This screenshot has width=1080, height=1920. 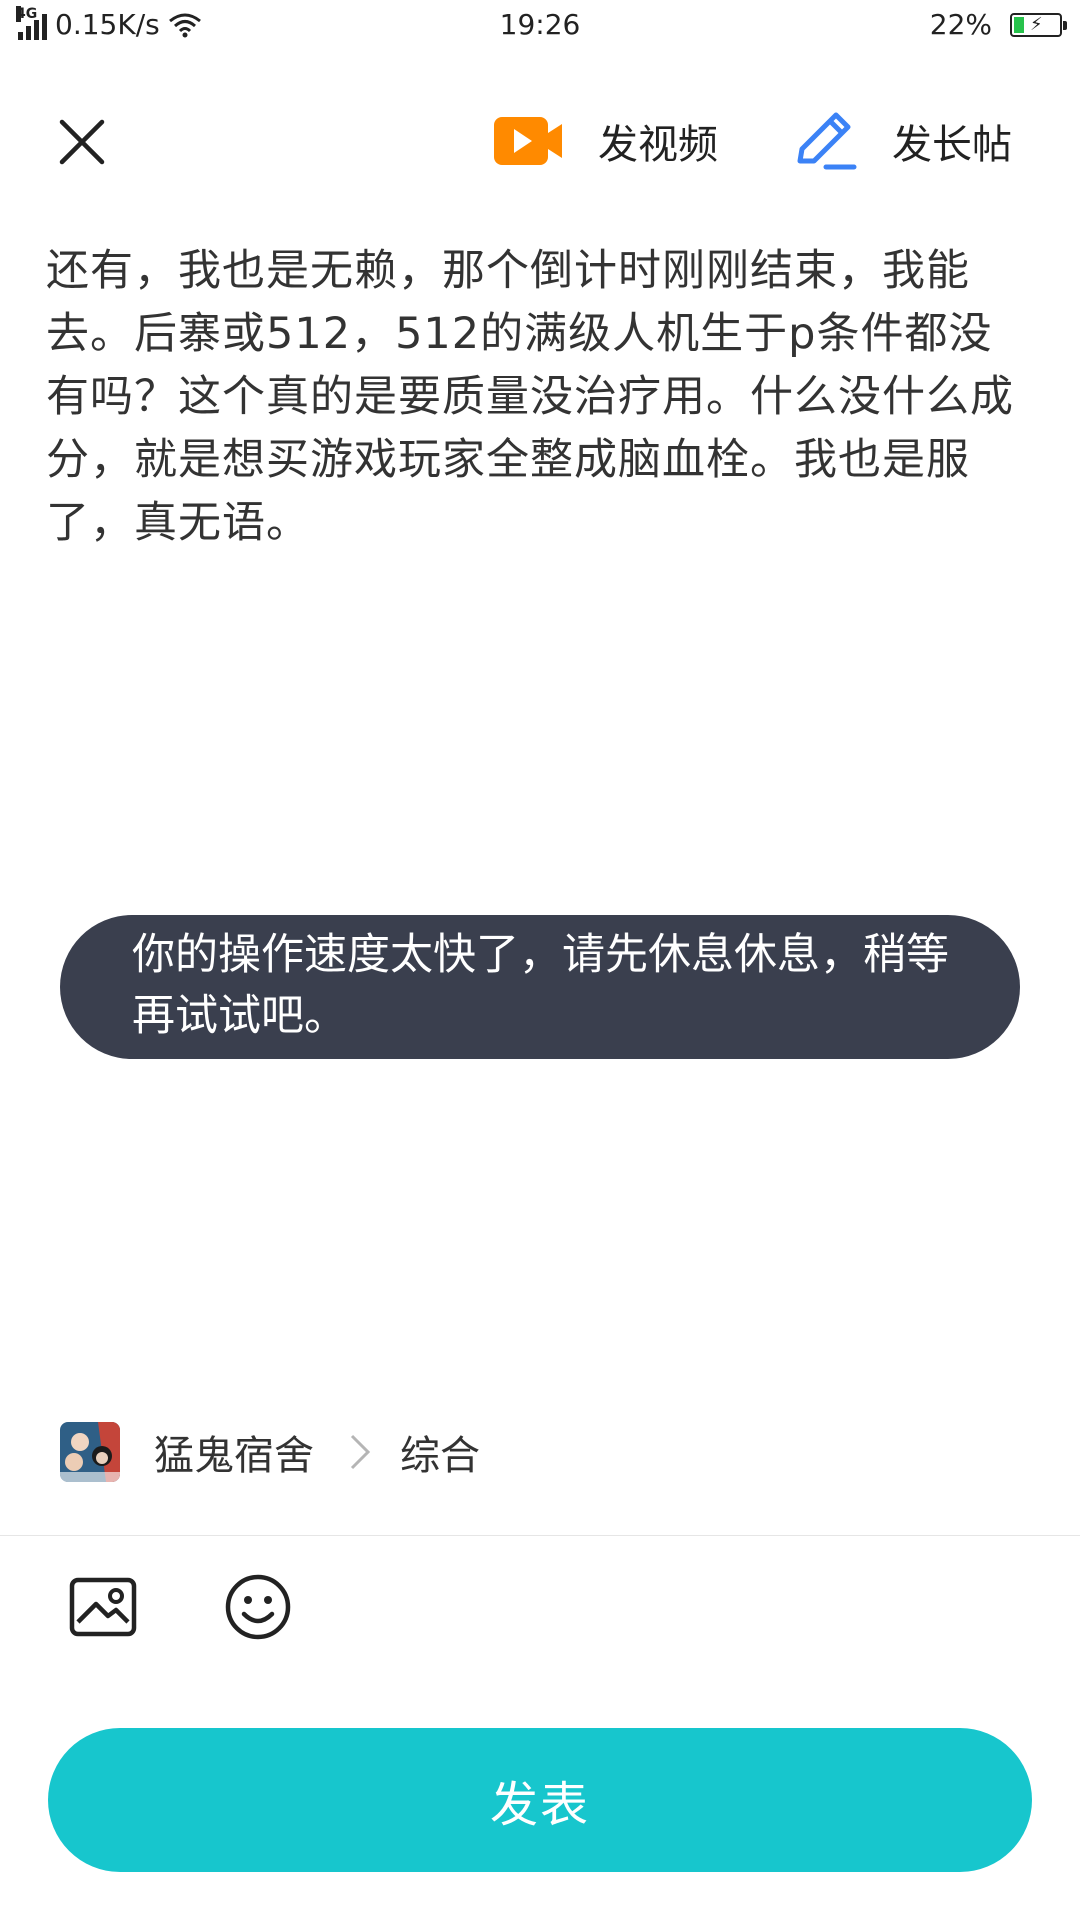 I want to click on video-camera-icon, so click(x=528, y=141).